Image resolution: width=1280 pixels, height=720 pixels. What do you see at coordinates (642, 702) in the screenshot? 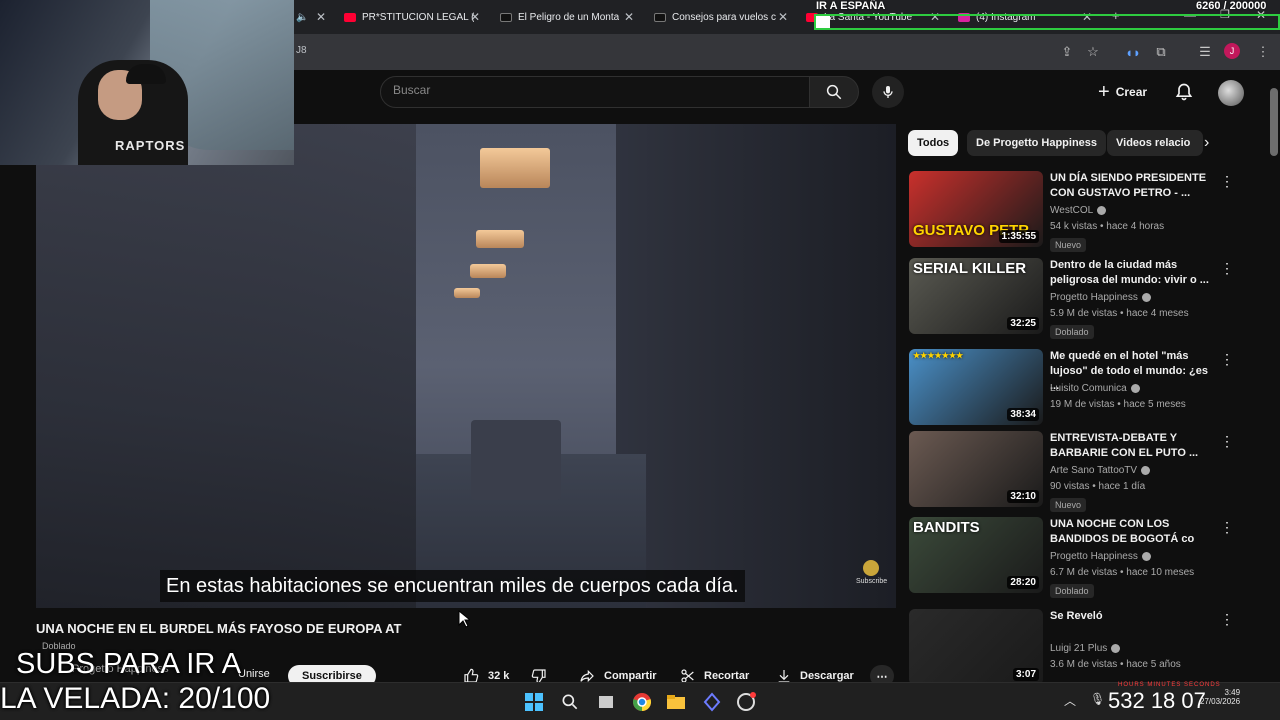
I see `chrome-icon` at bounding box center [642, 702].